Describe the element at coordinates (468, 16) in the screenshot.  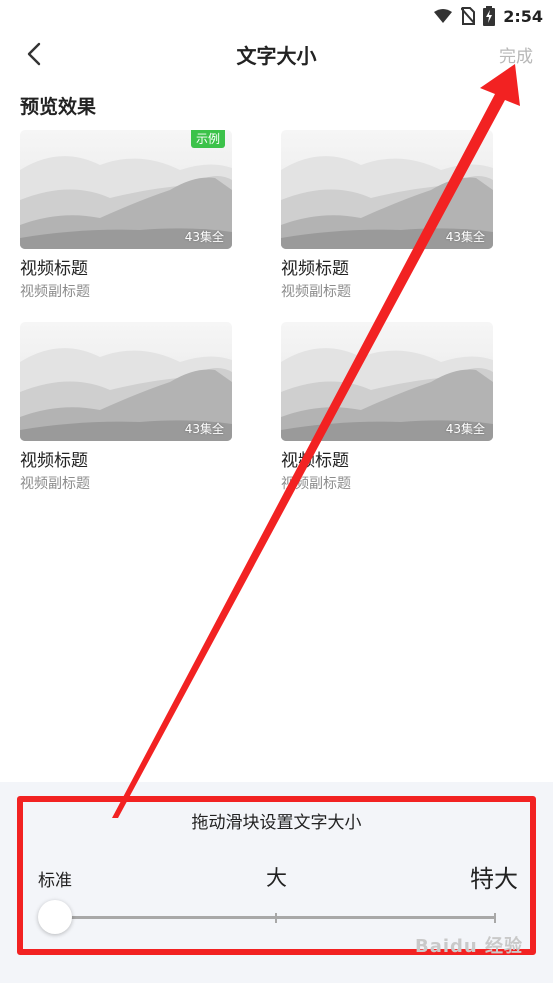
I see `no-sim-icon` at that location.